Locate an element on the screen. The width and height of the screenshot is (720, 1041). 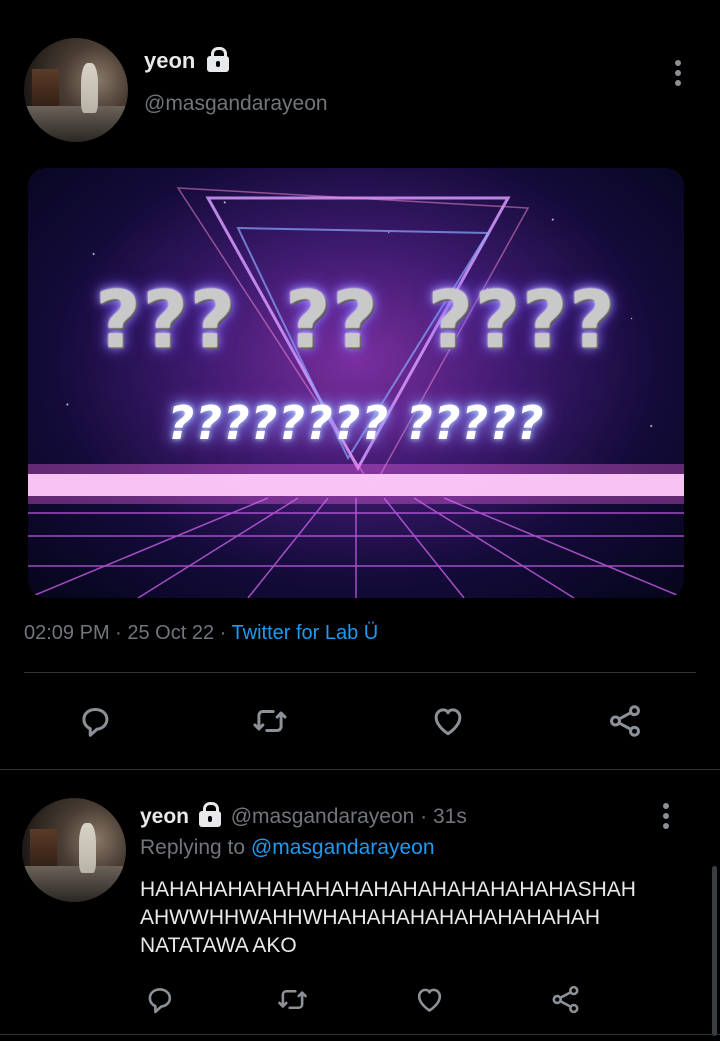
user-handle: @masgandarayeon is located at coordinates (236, 104).